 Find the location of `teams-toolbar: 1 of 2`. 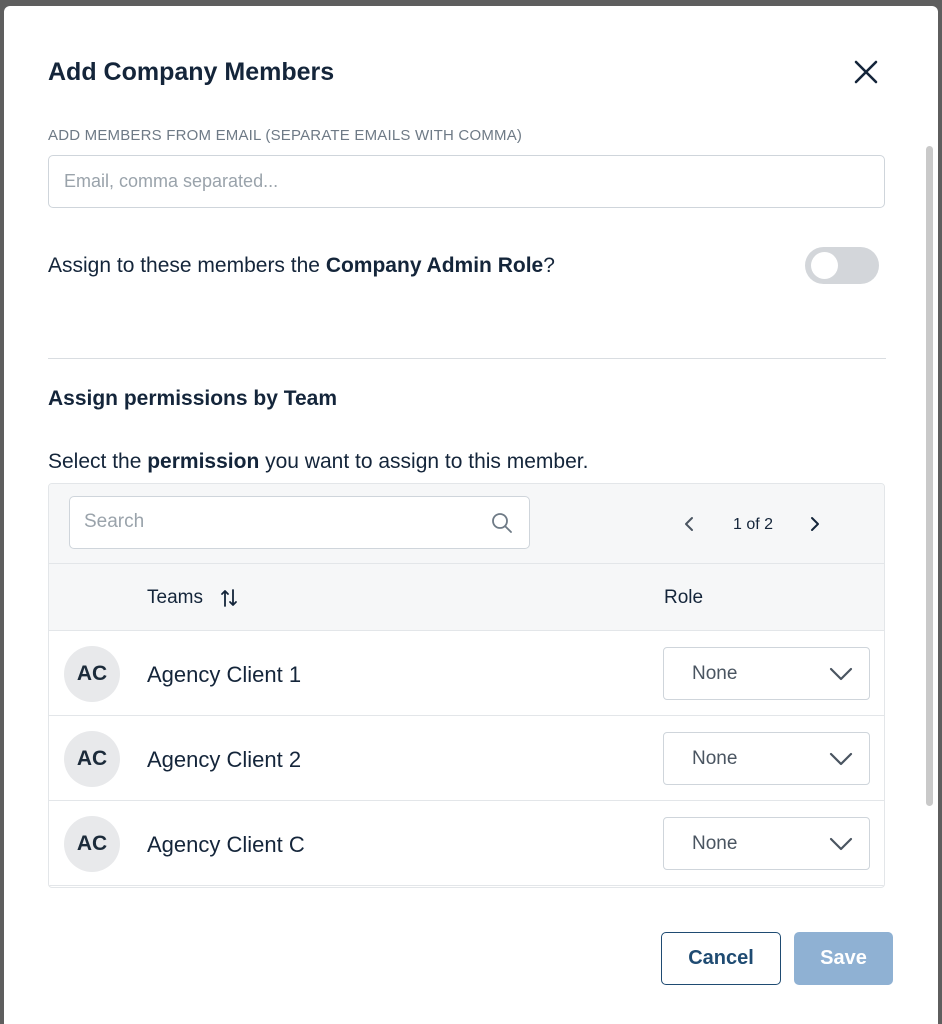

teams-toolbar: 1 of 2 is located at coordinates (466, 524).